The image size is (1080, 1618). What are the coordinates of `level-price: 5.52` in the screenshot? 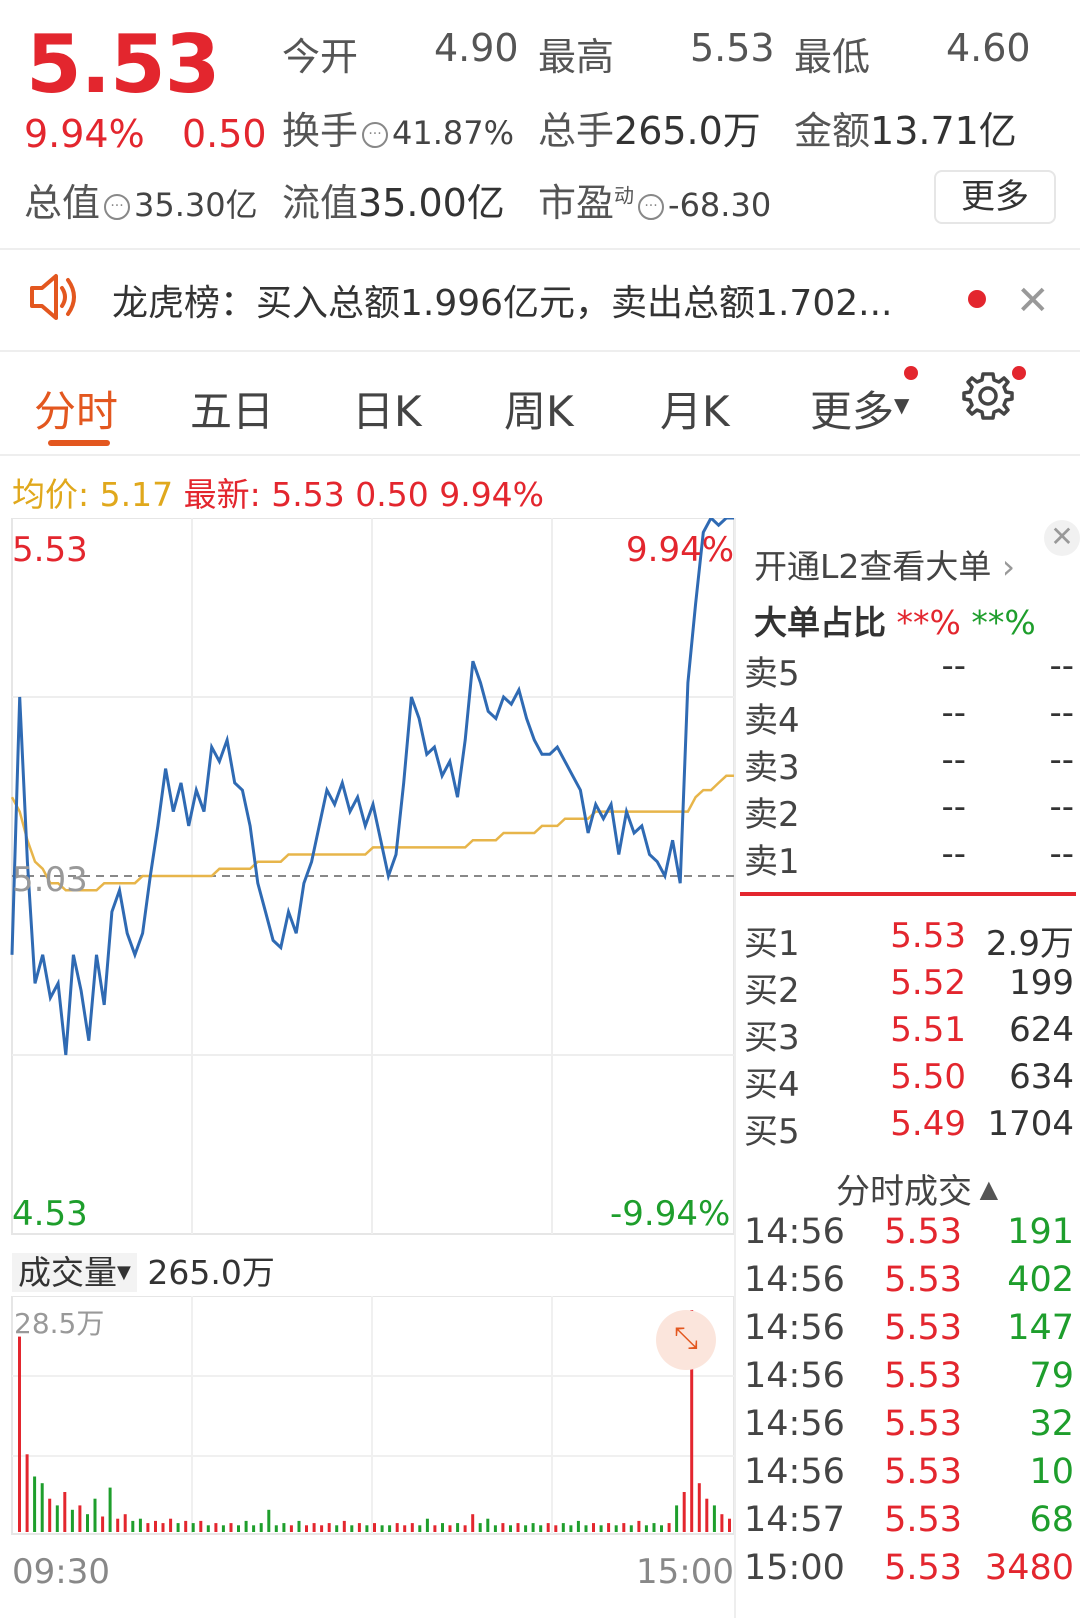 It's located at (928, 983).